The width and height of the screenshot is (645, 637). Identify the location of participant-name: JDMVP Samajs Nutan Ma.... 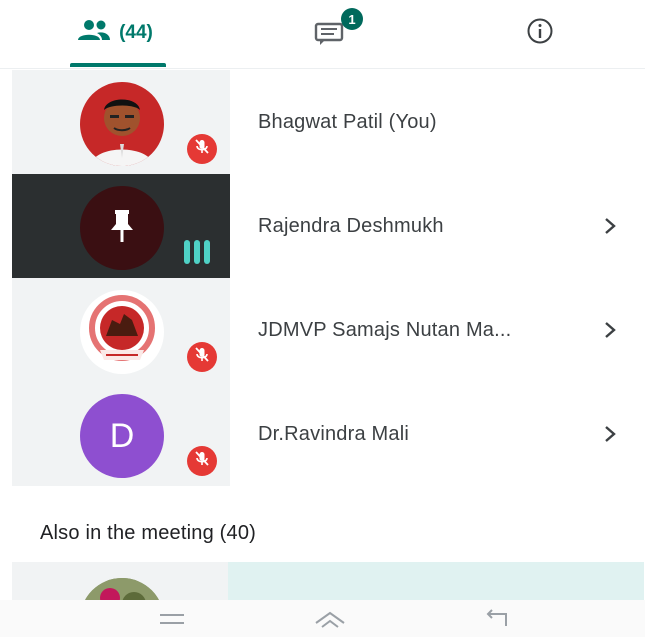
(385, 329).